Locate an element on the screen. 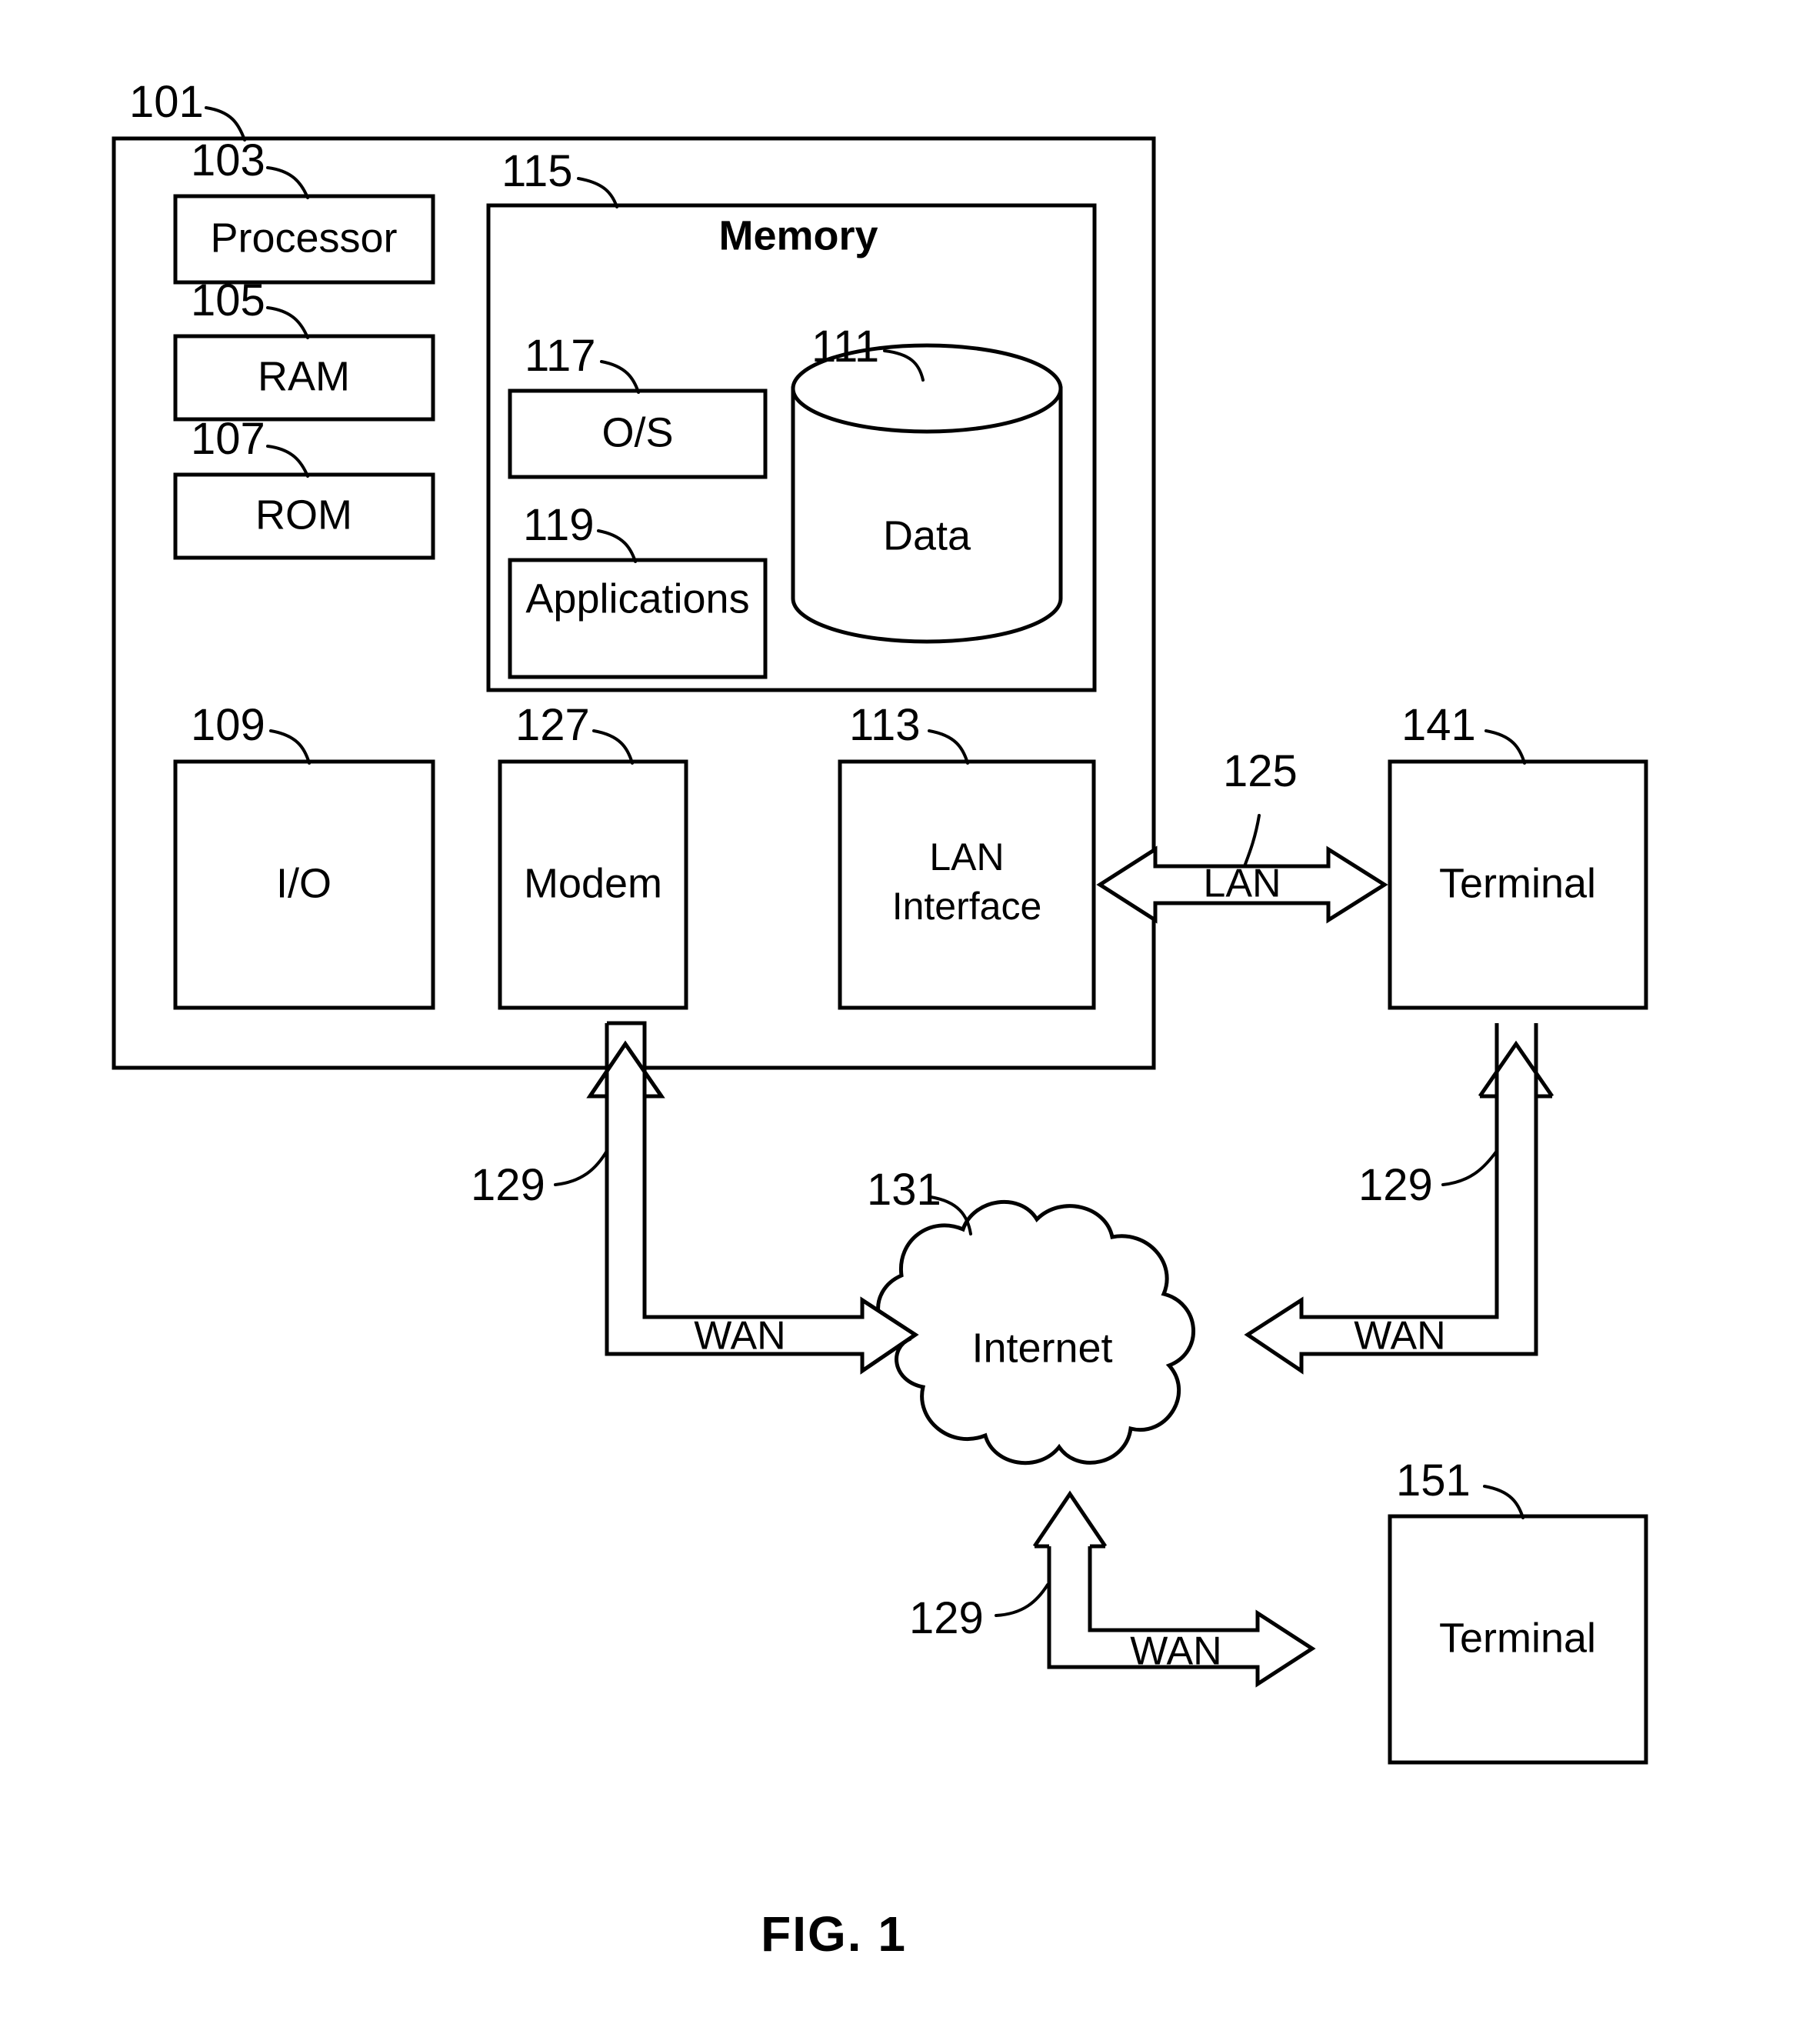 This screenshot has width=1816, height=2044. ref-number-107: 107 is located at coordinates (228, 439).